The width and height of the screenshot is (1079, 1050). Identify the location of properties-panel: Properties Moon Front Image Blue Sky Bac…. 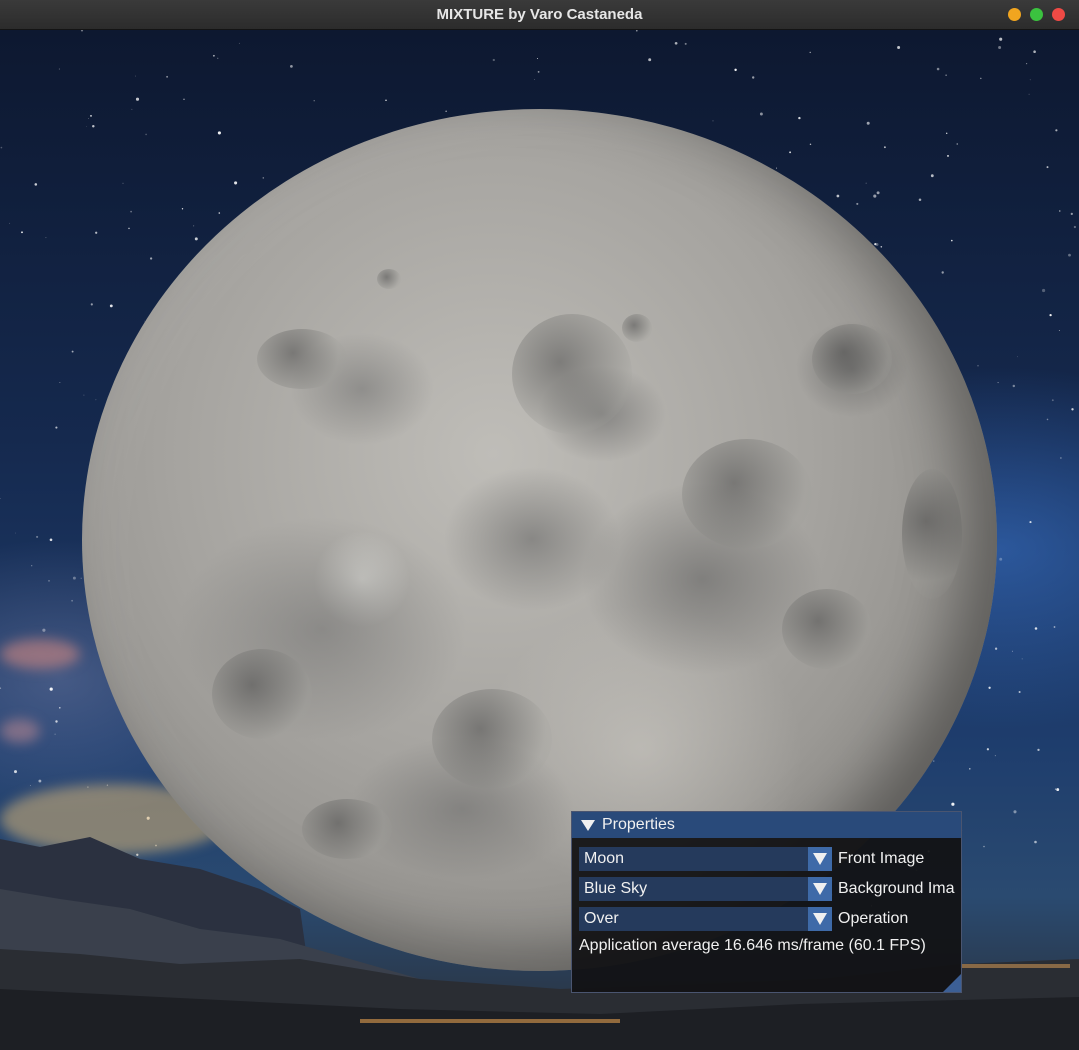
(766, 902).